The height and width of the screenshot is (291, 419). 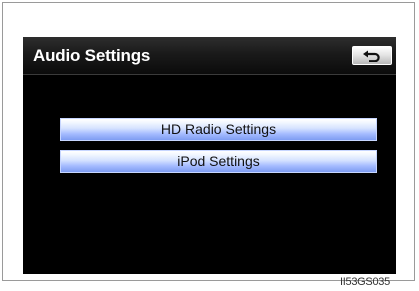 What do you see at coordinates (218, 129) in the screenshot?
I see `hd-radio-settings-button: HD Radio Settings` at bounding box center [218, 129].